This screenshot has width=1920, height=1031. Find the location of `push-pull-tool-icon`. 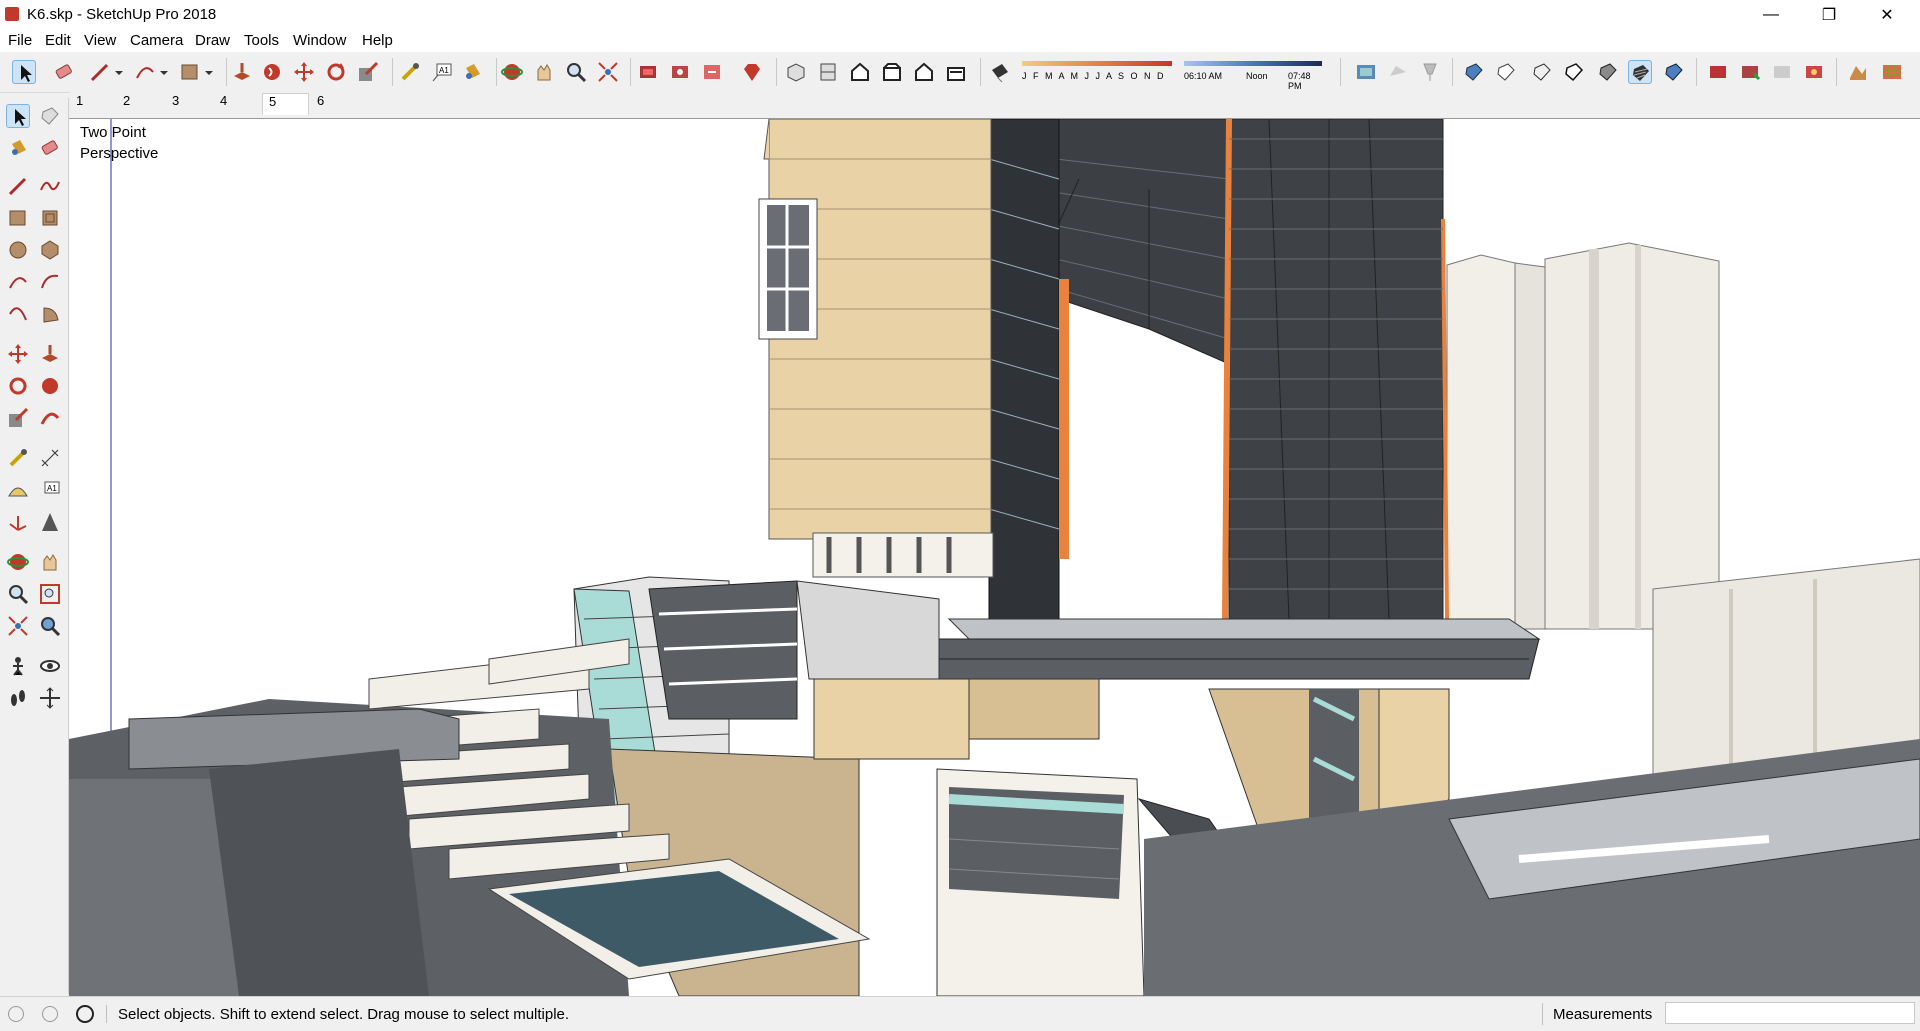

push-pull-tool-icon is located at coordinates (242, 72).